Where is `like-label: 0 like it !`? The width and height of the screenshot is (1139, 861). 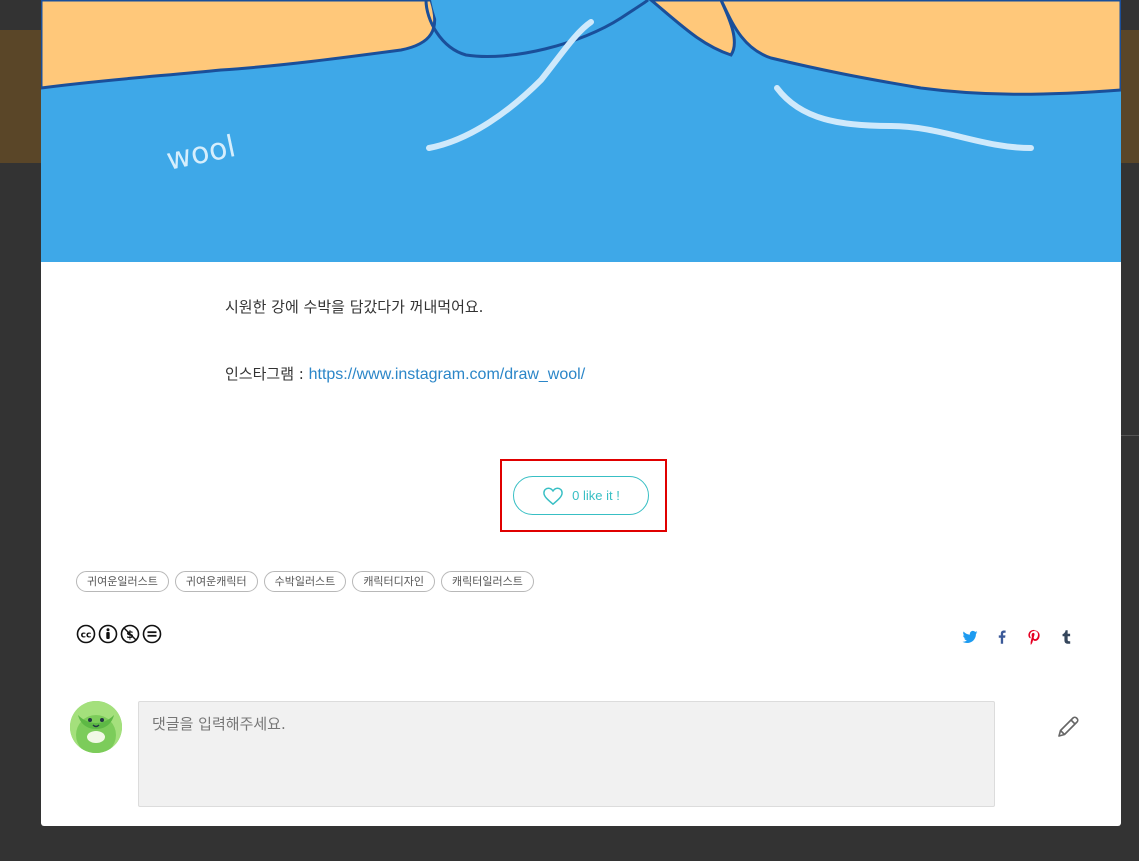
like-label: 0 like it ! is located at coordinates (596, 495).